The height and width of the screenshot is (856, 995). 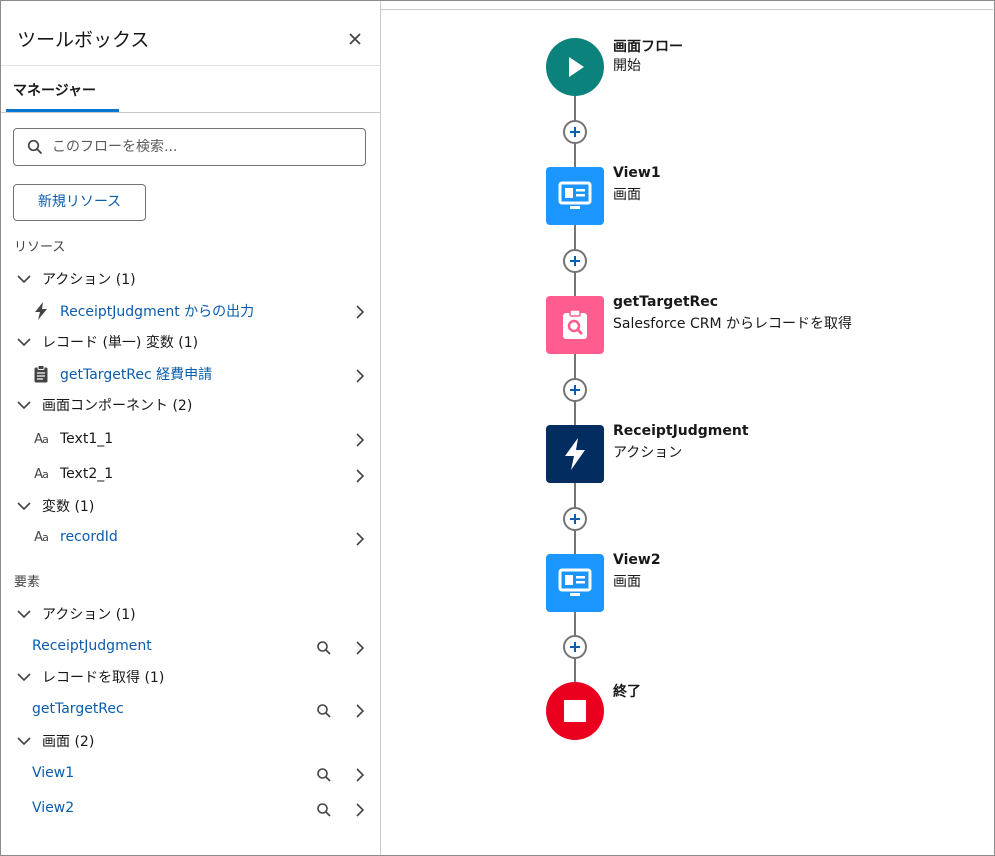 I want to click on group-label: 画面コンポーネント (2), so click(x=117, y=406).